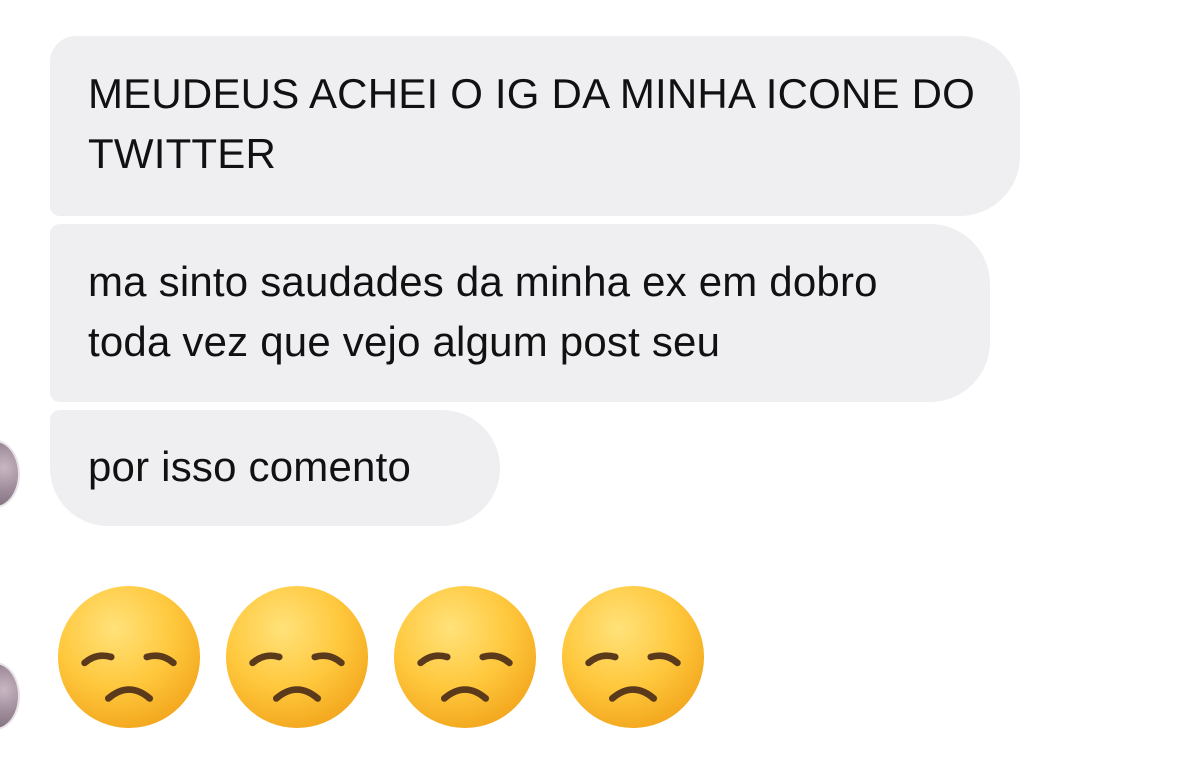 The image size is (1200, 774). I want to click on message-bubble: por isso comento, so click(275, 468).